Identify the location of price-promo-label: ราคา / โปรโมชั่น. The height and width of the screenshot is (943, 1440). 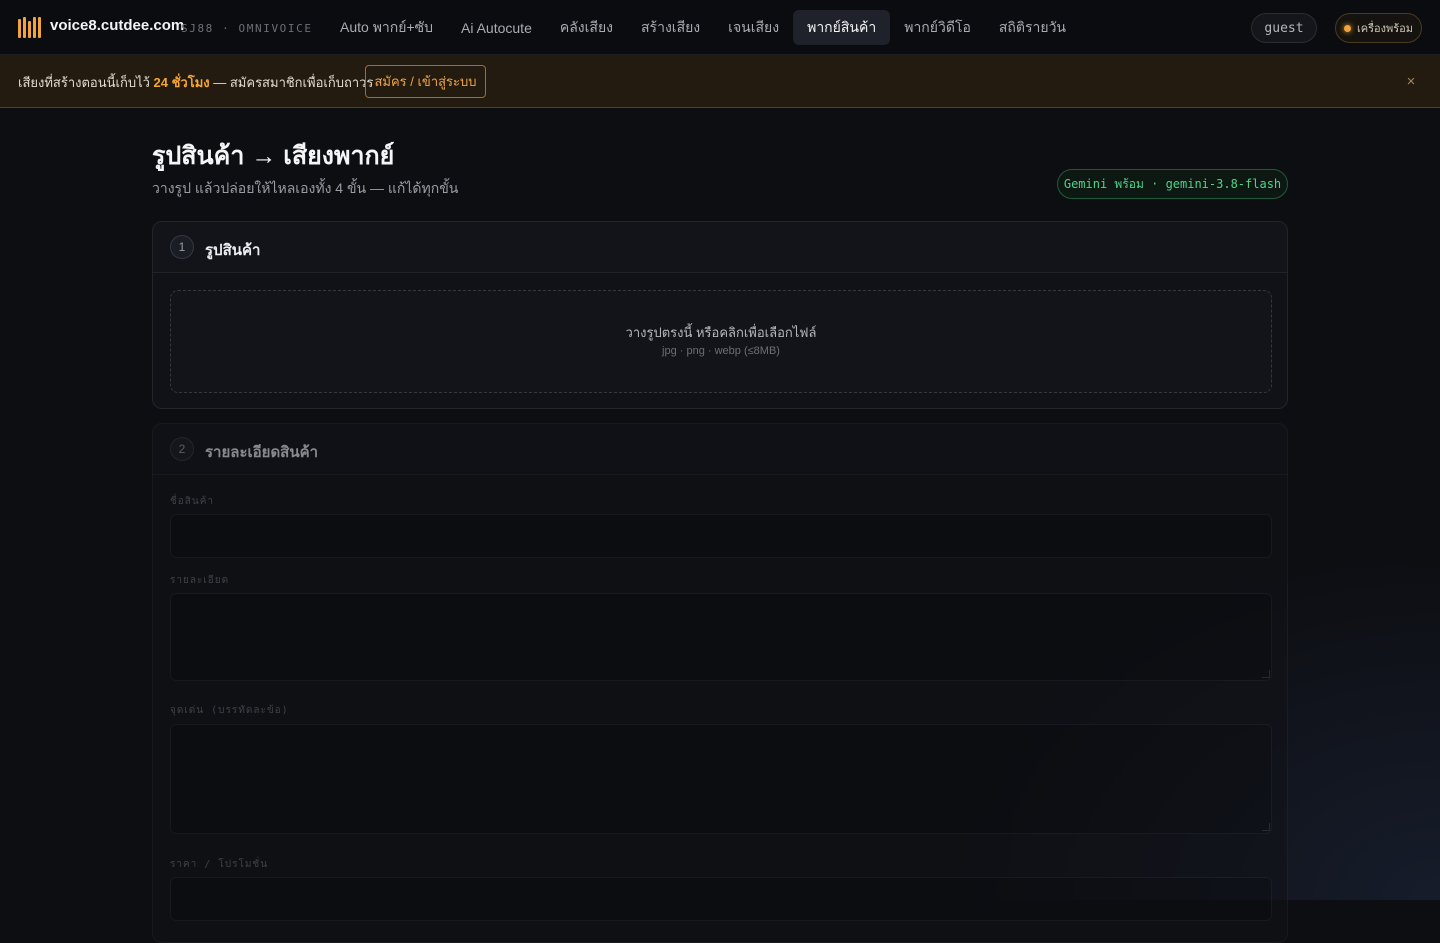
(219, 864).